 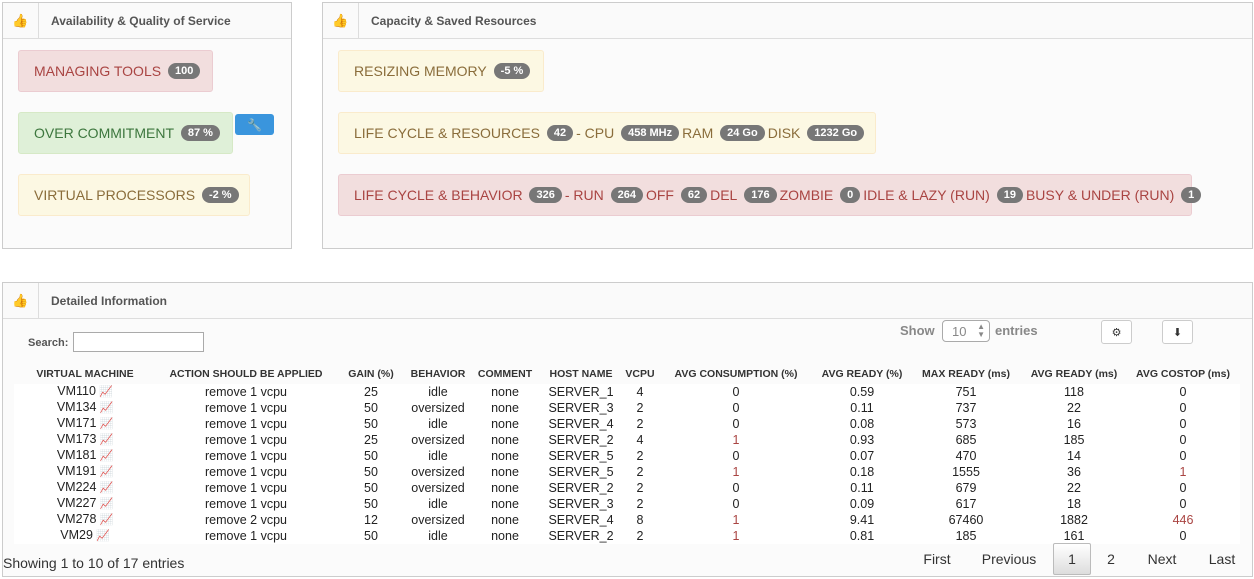 I want to click on cell-value: 67460, so click(x=966, y=519).